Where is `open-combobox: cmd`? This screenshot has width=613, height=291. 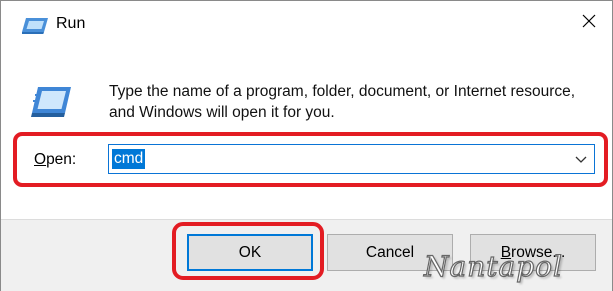 open-combobox: cmd is located at coordinates (351, 159).